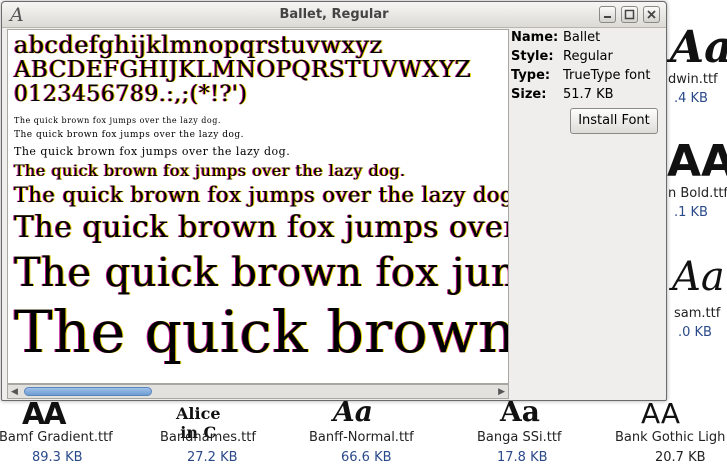  Describe the element at coordinates (582, 37) in the screenshot. I see `info-name-value: Ballet` at that location.